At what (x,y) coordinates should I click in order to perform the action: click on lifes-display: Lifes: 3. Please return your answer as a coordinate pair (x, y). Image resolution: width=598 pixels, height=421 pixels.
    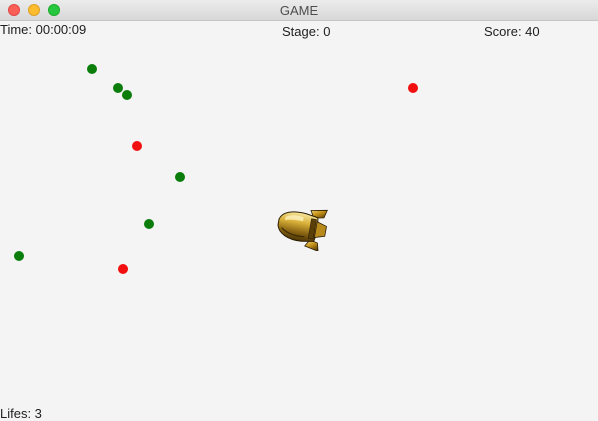
    Looking at the image, I should click on (21, 413).